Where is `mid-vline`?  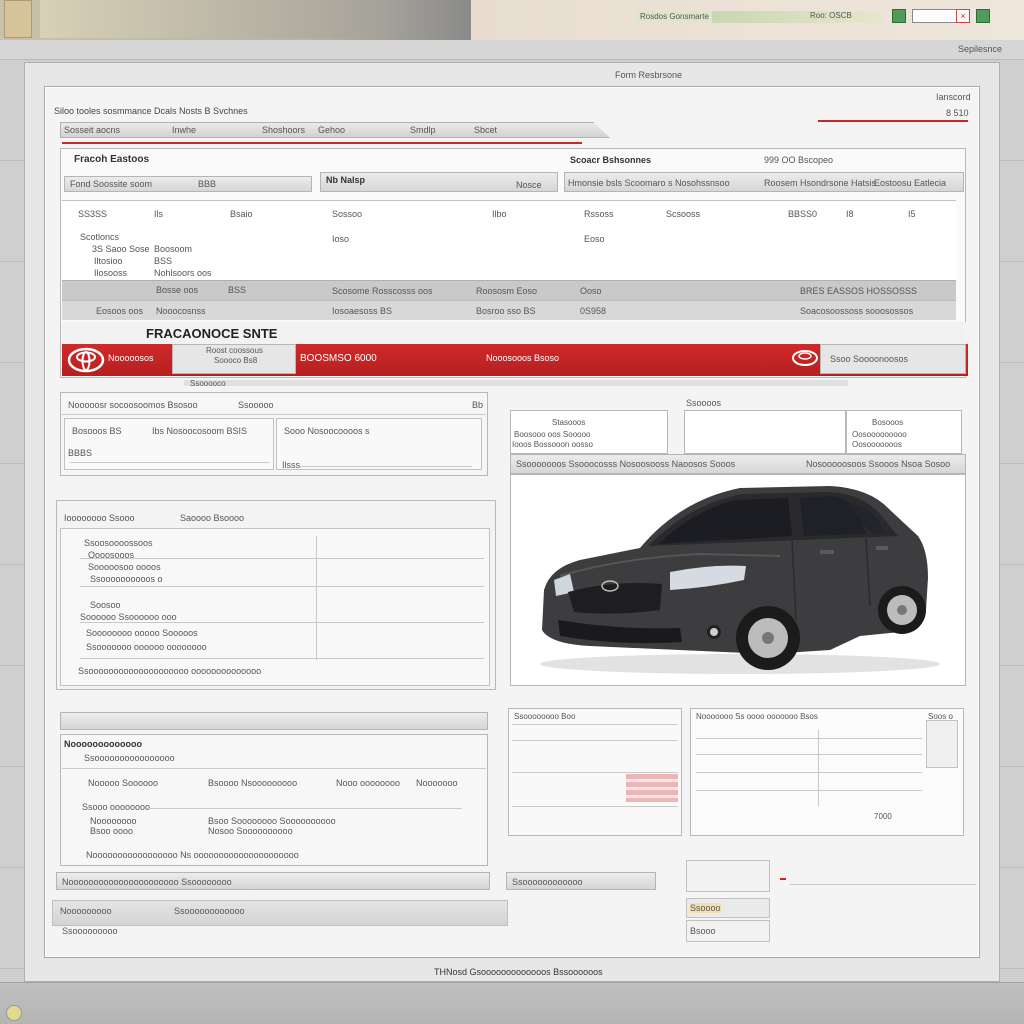
mid-vline is located at coordinates (316, 598).